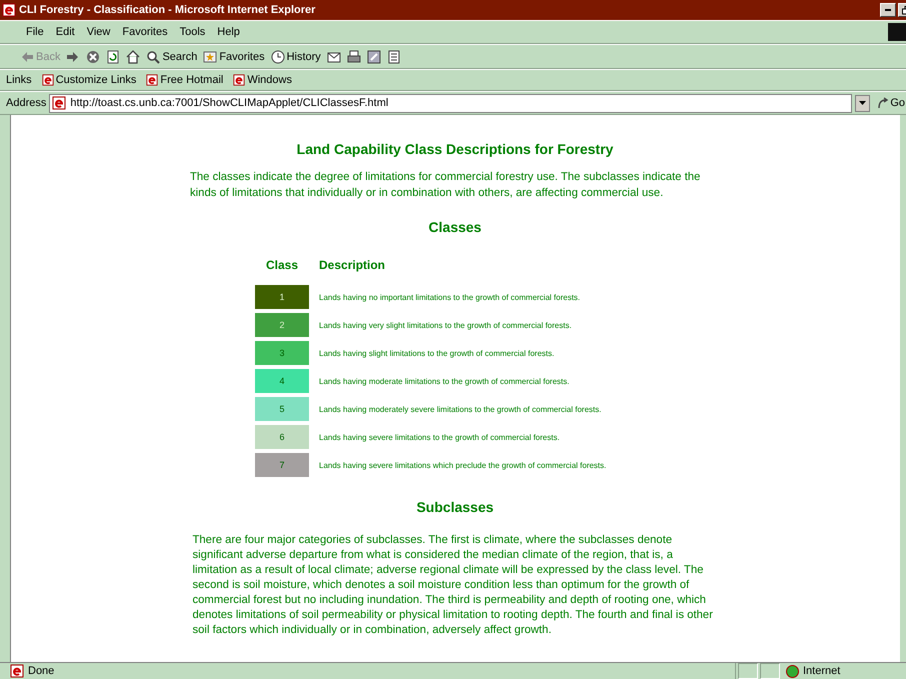 This screenshot has height=679, width=906. Describe the element at coordinates (455, 227) in the screenshot. I see `section-heading: Classes` at that location.